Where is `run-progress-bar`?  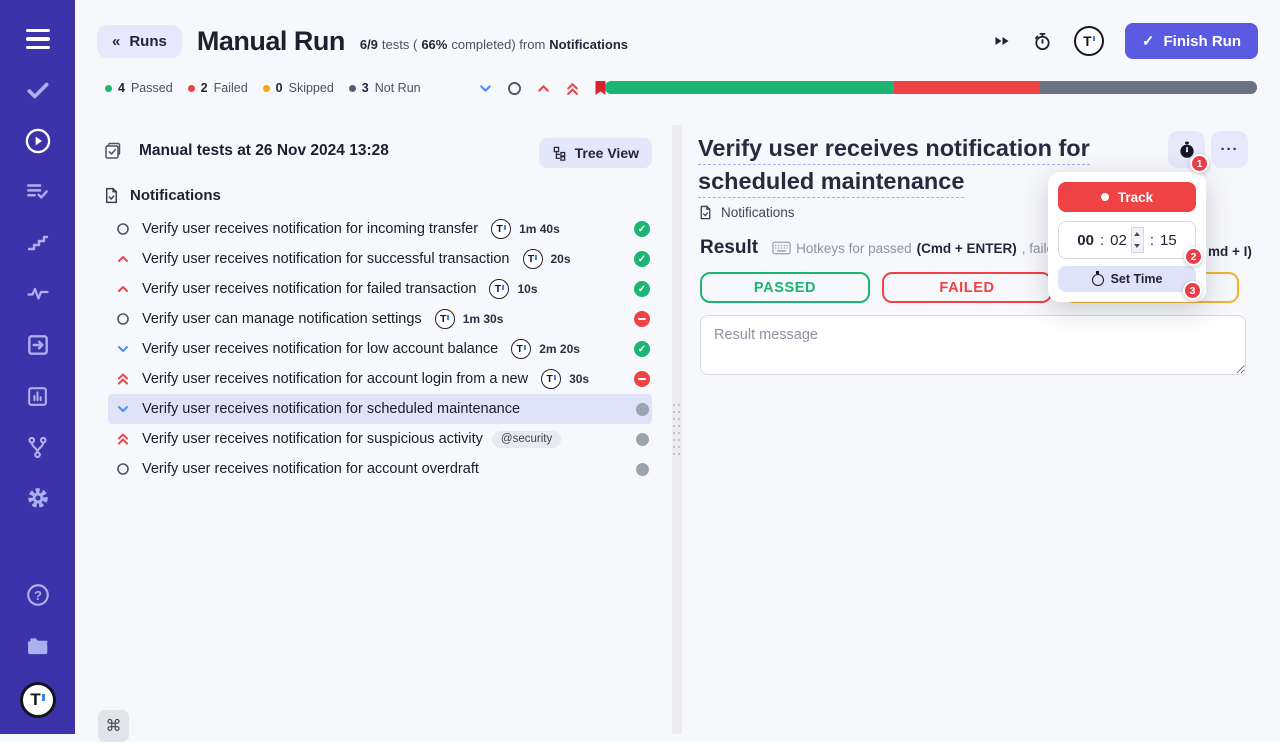 run-progress-bar is located at coordinates (931, 87).